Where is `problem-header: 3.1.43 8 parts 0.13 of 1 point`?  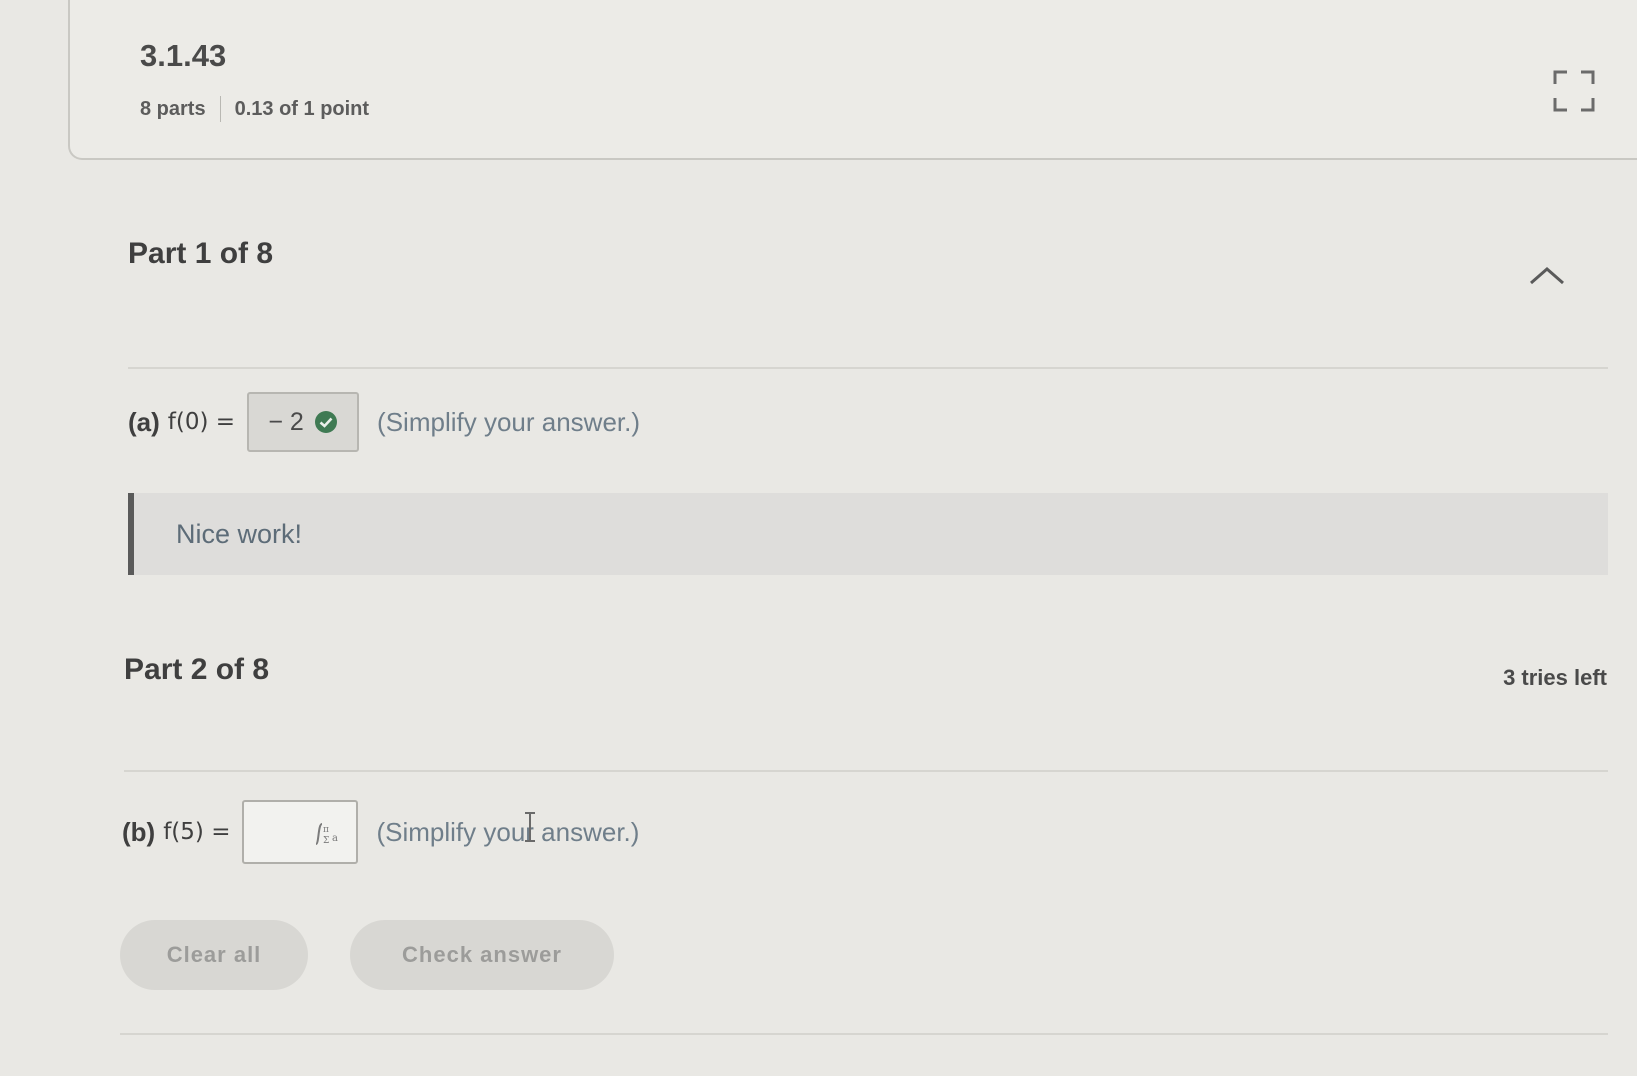 problem-header: 3.1.43 8 parts 0.13 of 1 point is located at coordinates (852, 80).